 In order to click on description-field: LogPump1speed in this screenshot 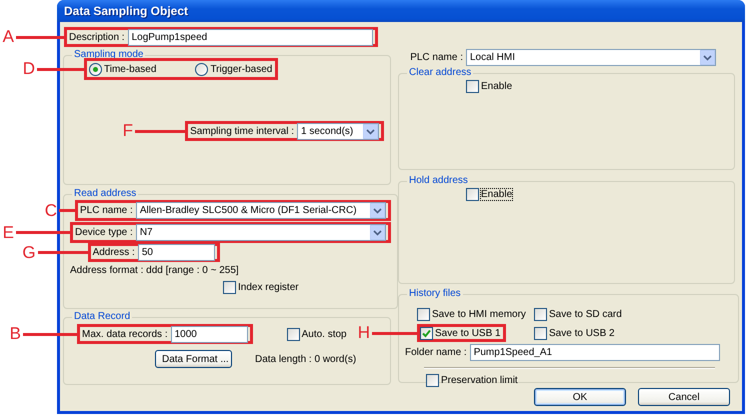, I will do `click(250, 37)`.